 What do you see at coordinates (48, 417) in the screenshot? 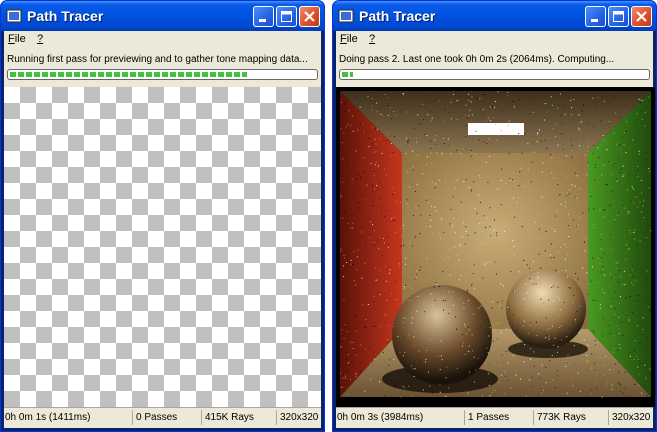
I see `status-time: 0h 0m 1s (1411ms)` at bounding box center [48, 417].